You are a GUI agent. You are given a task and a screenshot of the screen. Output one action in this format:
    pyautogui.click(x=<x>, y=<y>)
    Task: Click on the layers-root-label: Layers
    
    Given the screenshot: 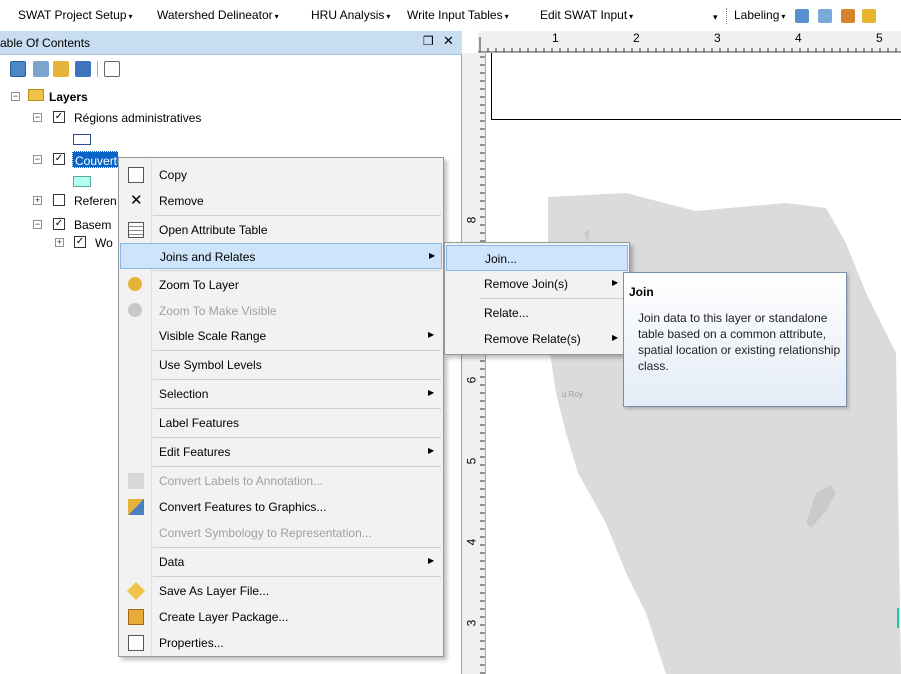 What is the action you would take?
    pyautogui.click(x=68, y=97)
    